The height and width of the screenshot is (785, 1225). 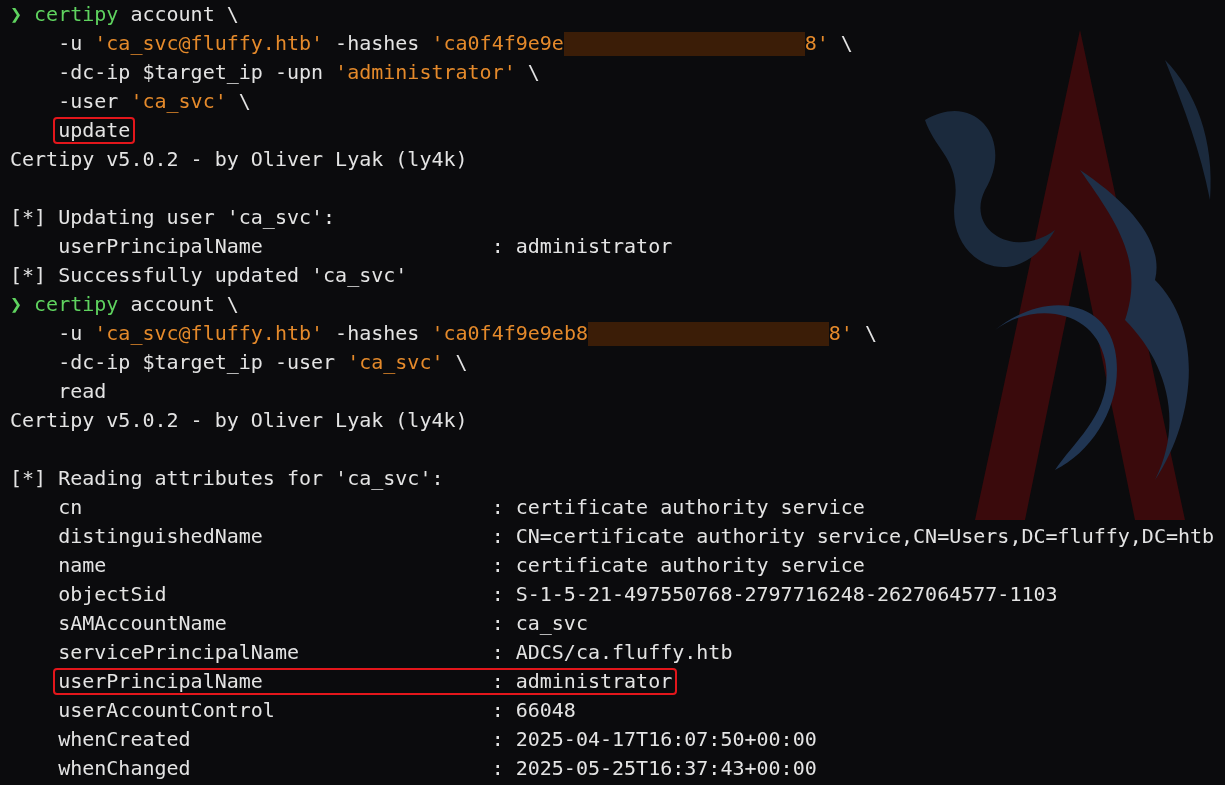 I want to click on output-text: [*] Updating user 'ca_svc':, so click(x=173, y=217).